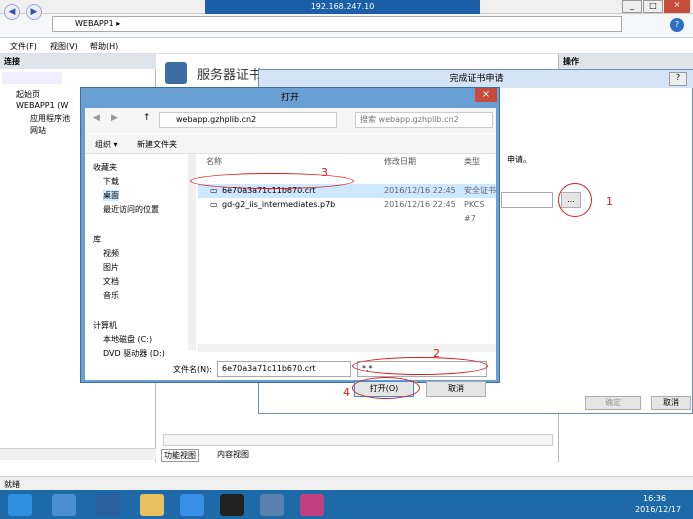  I want to click on cert-cancel-button: 取消, so click(671, 403).